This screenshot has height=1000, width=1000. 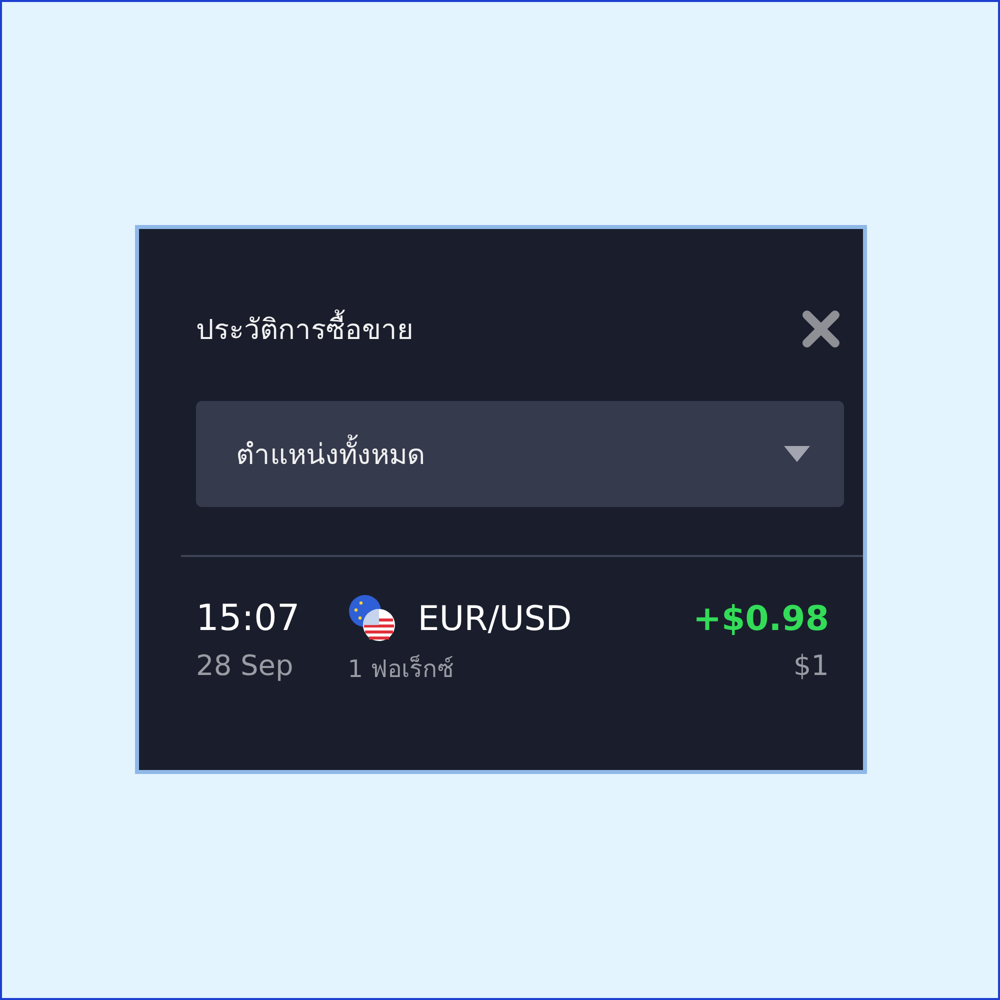 What do you see at coordinates (495, 619) in the screenshot?
I see `currency-pair: EUR/USD` at bounding box center [495, 619].